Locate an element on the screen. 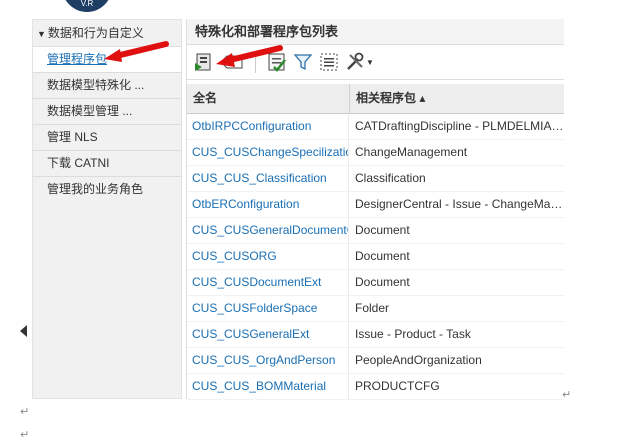 The image size is (626, 441). table-row: CUS_CUSGeneralExt Issue - Product - Task is located at coordinates (375, 335).